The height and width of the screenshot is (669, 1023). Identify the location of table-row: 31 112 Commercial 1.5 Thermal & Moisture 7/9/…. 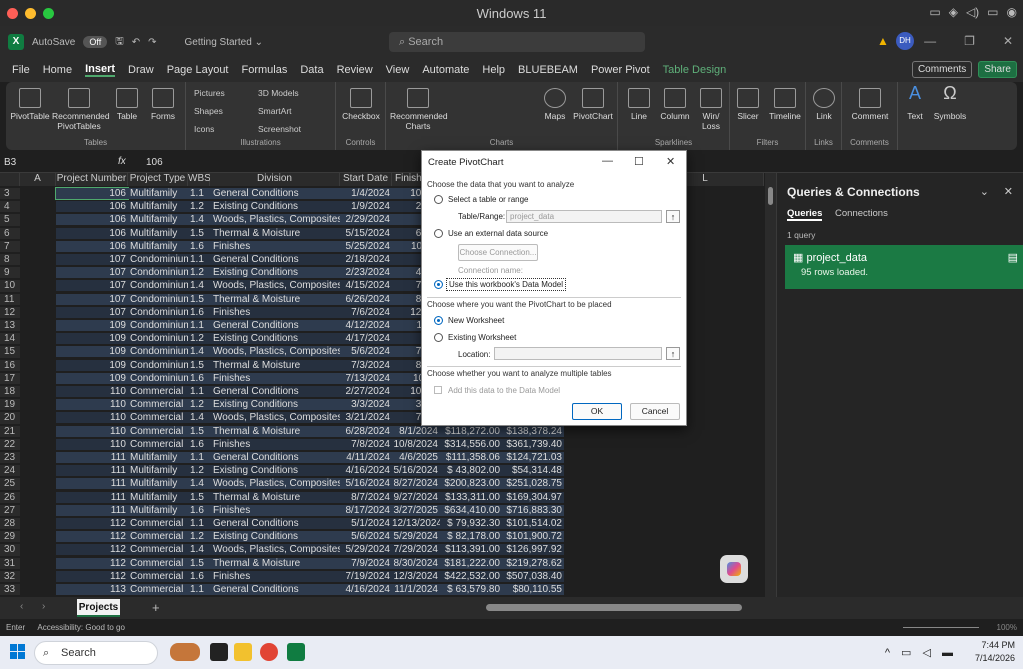
(382, 563).